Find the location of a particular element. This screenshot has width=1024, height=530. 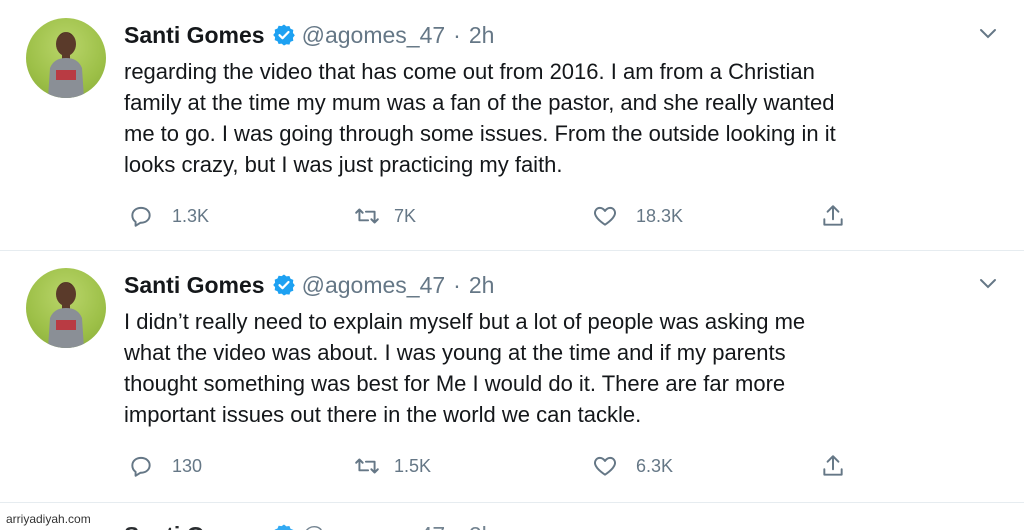

reply-button: 130 is located at coordinates (165, 466).